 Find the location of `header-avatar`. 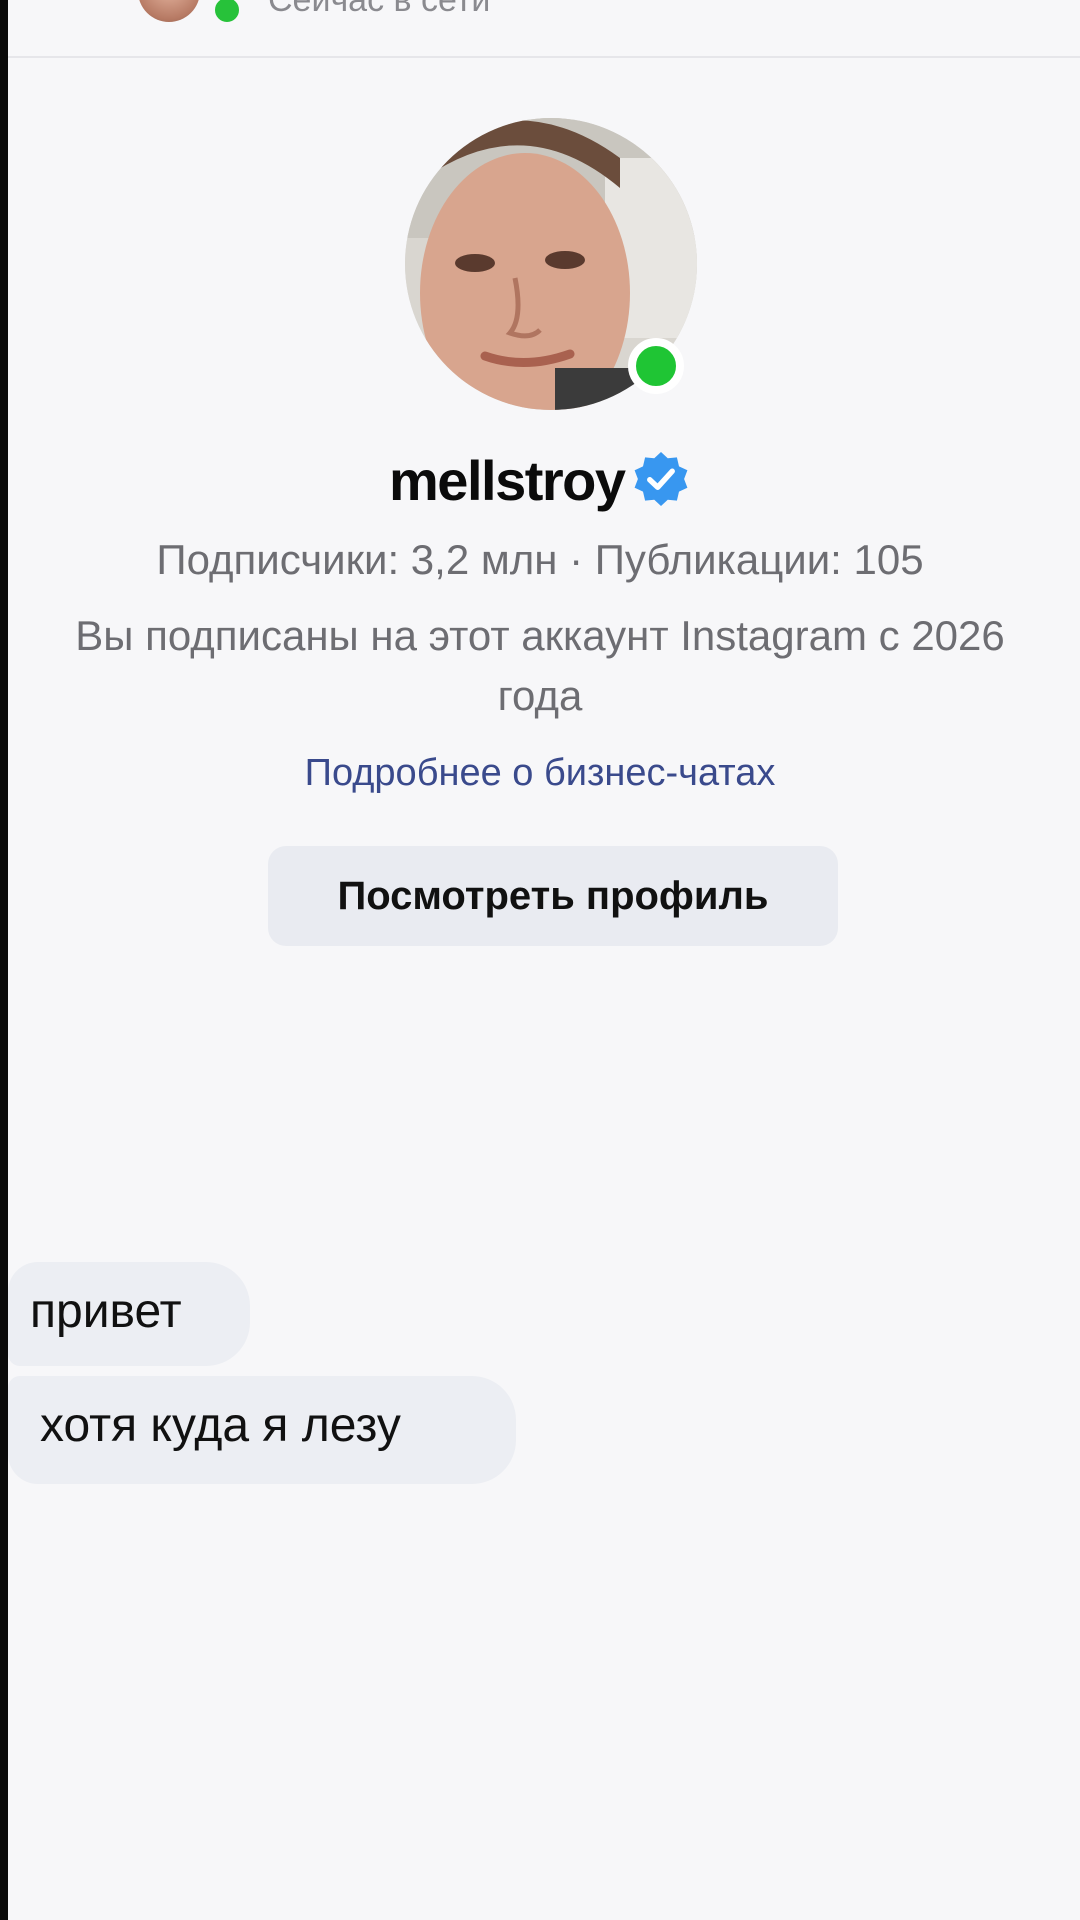

header-avatar is located at coordinates (169, 11).